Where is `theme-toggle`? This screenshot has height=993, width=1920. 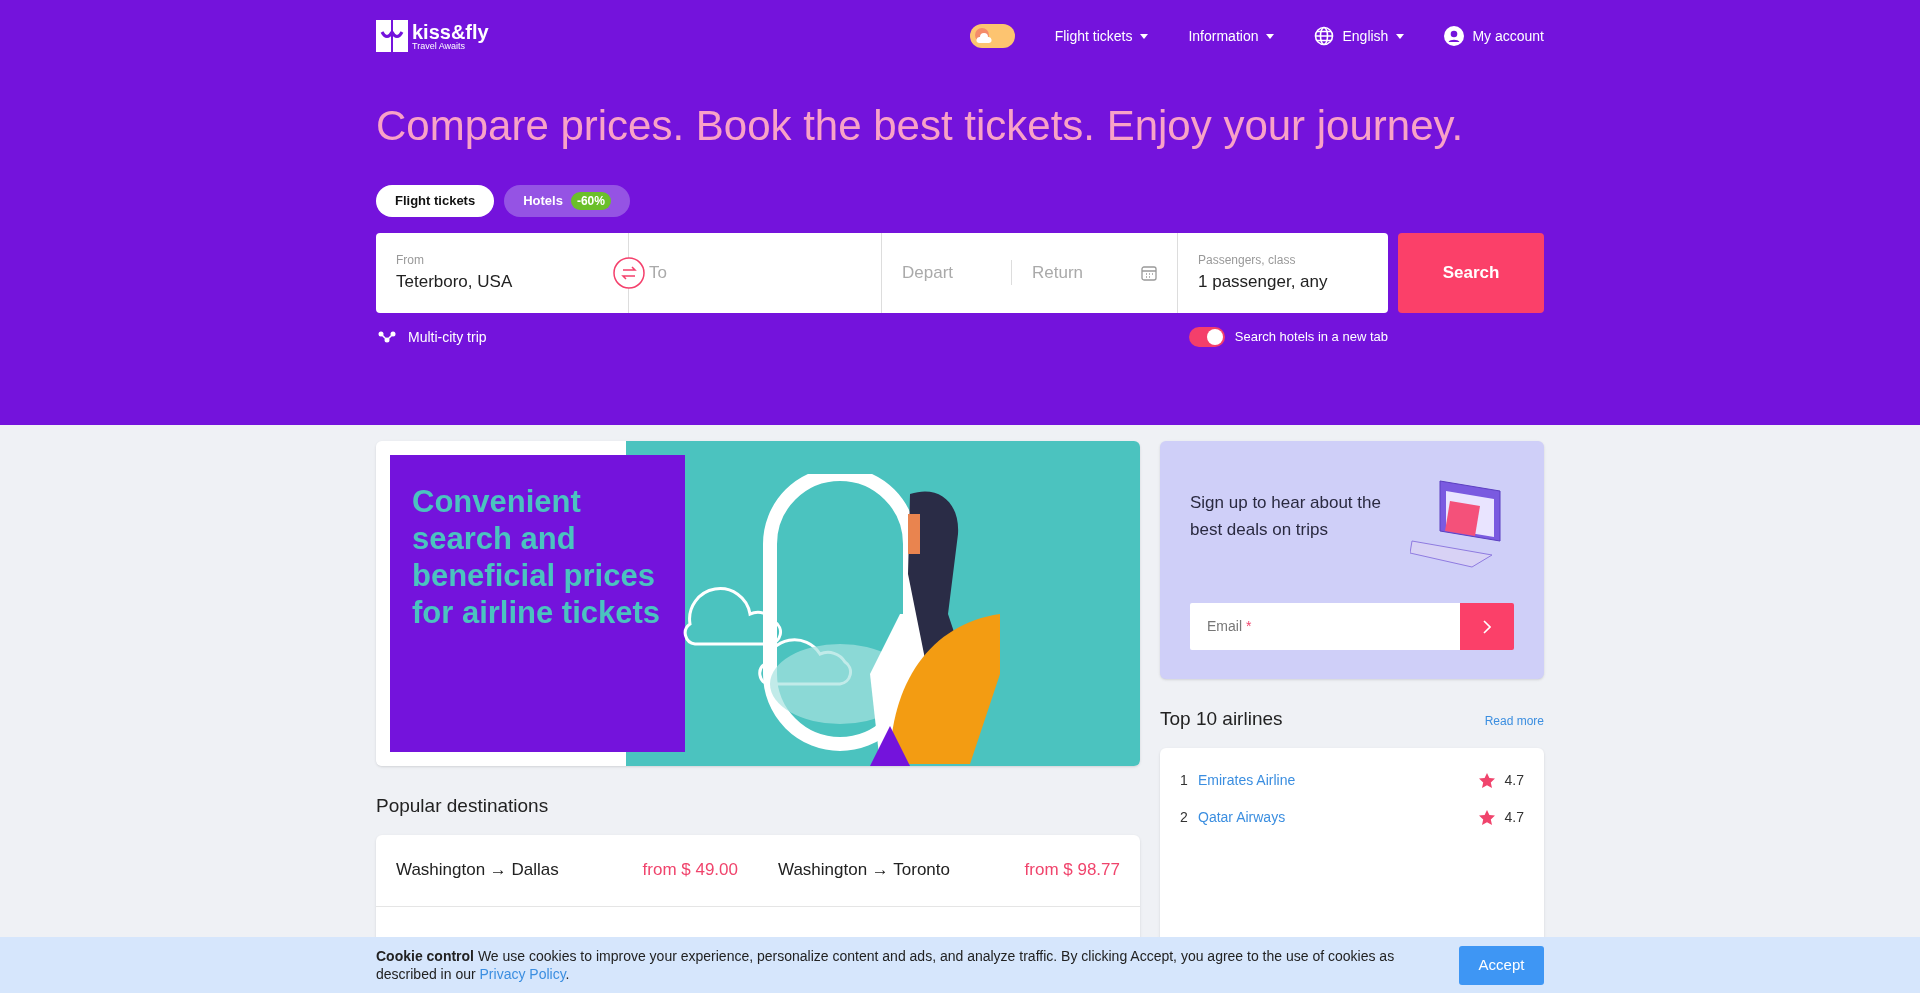 theme-toggle is located at coordinates (992, 36).